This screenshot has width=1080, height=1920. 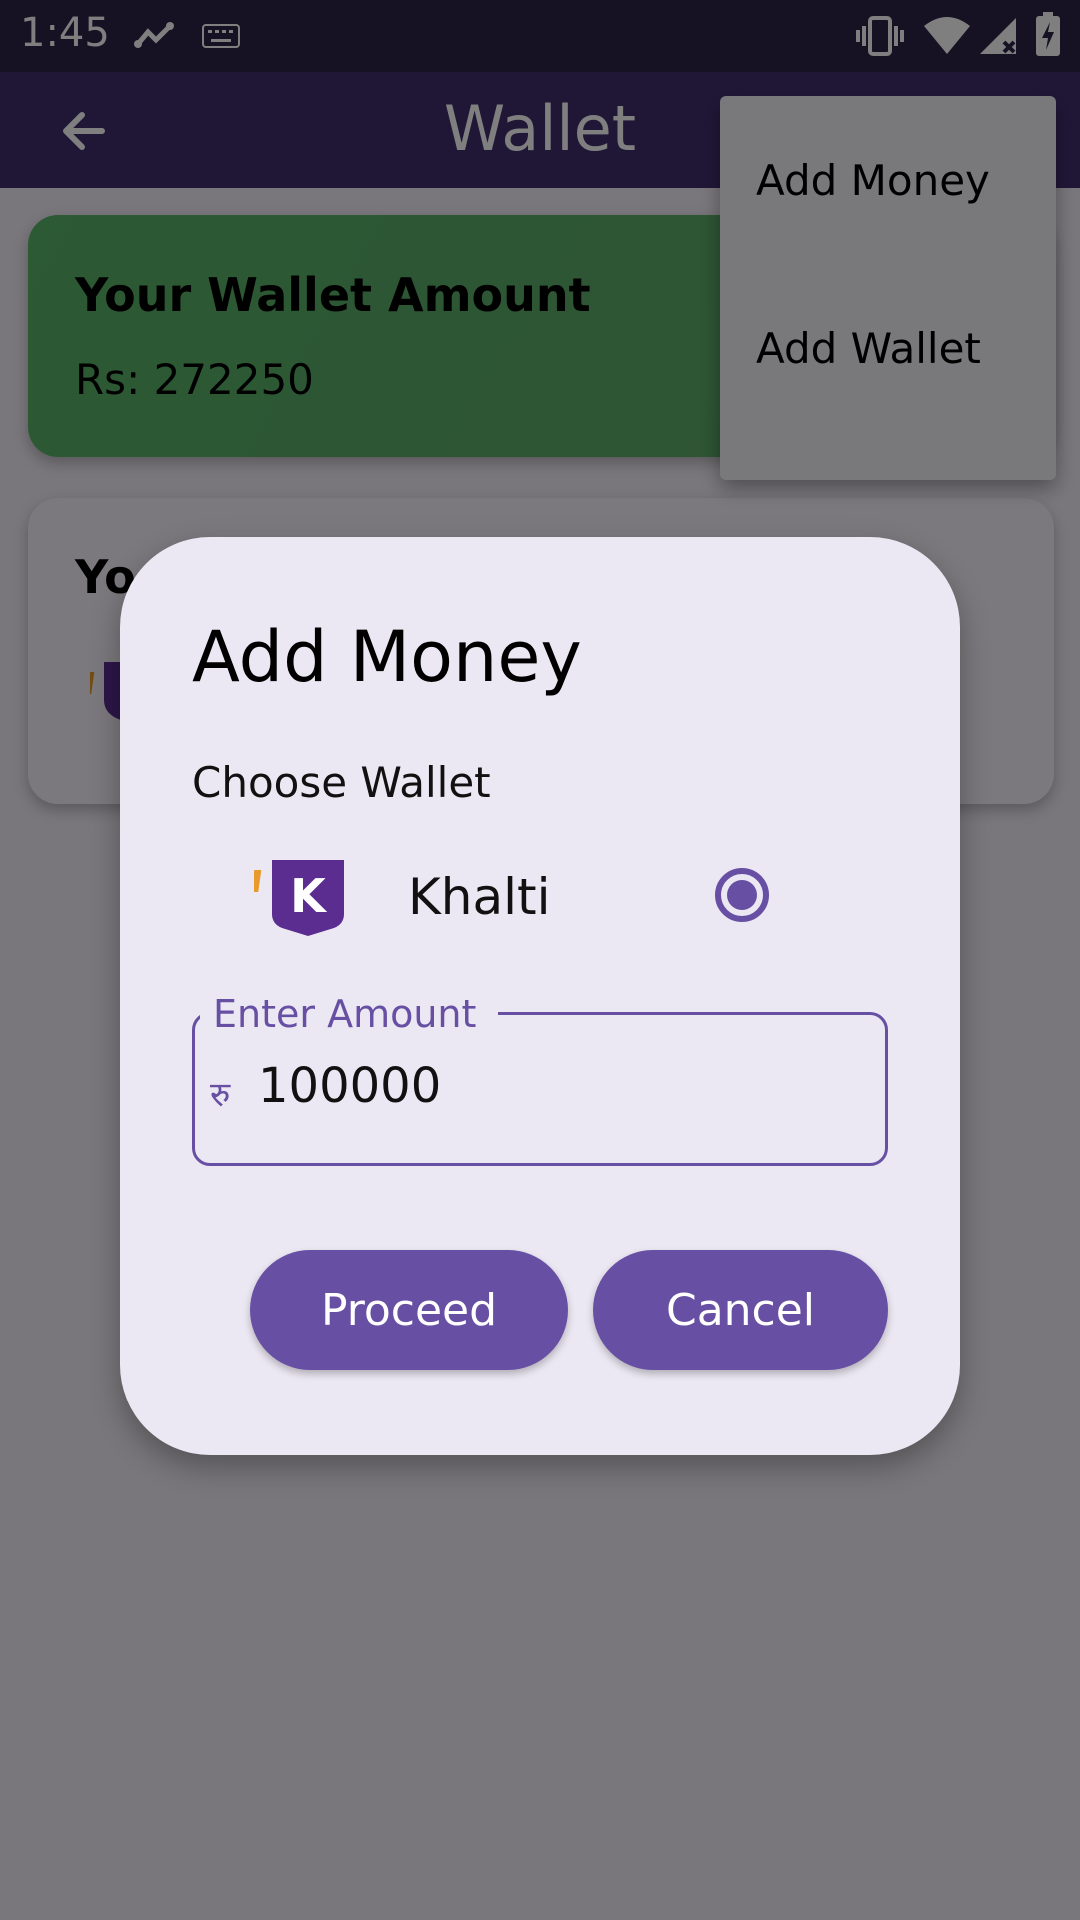 What do you see at coordinates (220, 1095) in the screenshot?
I see `currency-icon: रु` at bounding box center [220, 1095].